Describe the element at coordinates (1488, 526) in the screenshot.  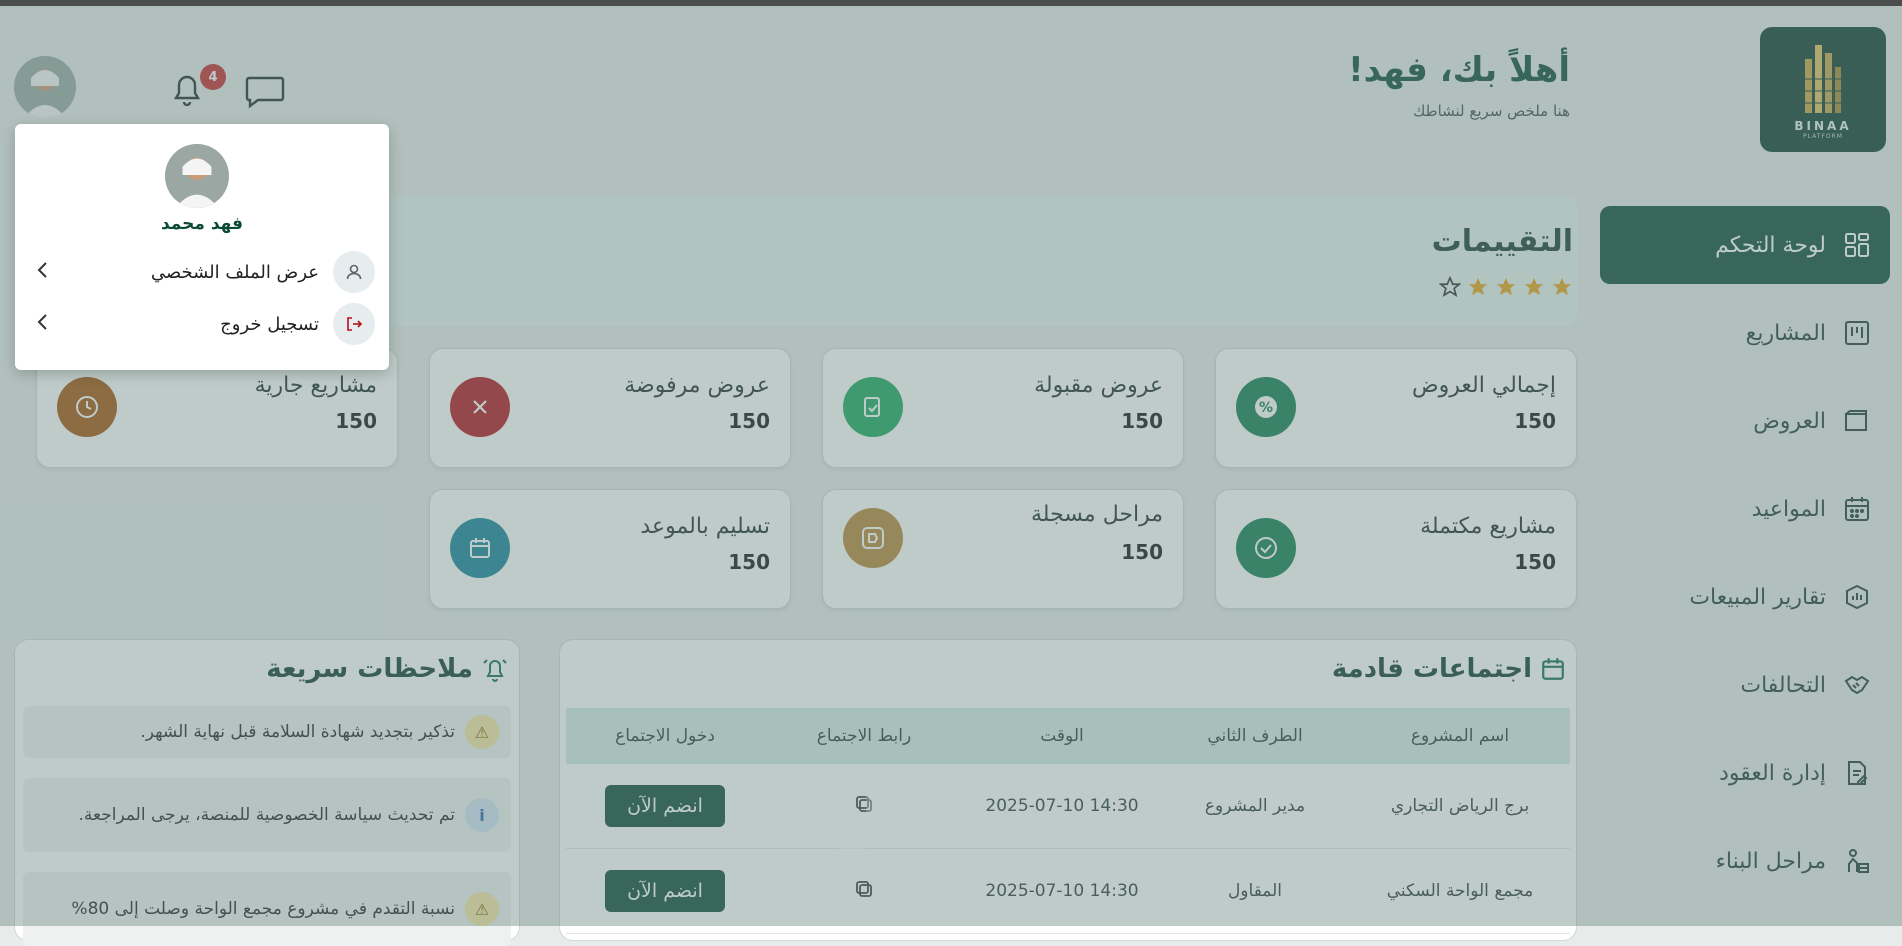
I see `stat-label: مشاريع مكتملة` at that location.